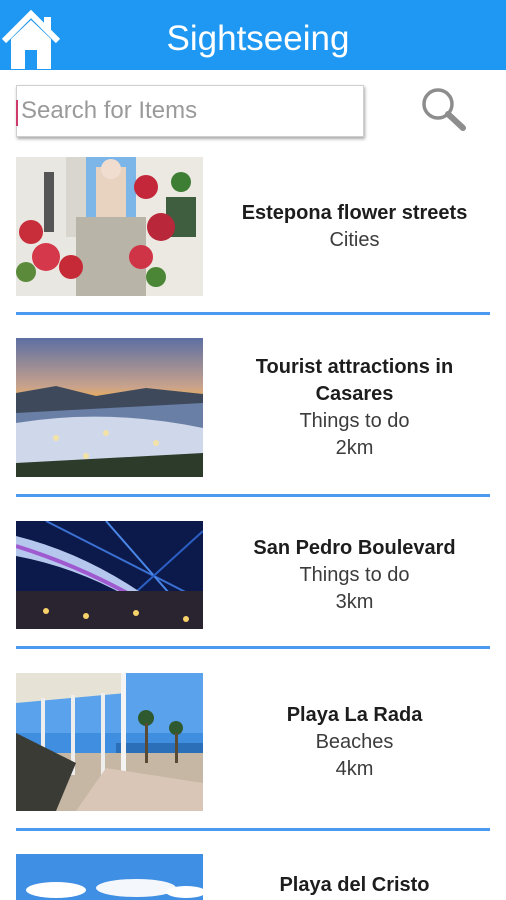 The height and width of the screenshot is (900, 506). What do you see at coordinates (354, 226) in the screenshot?
I see `item-info: Estepona flower streets Cities` at bounding box center [354, 226].